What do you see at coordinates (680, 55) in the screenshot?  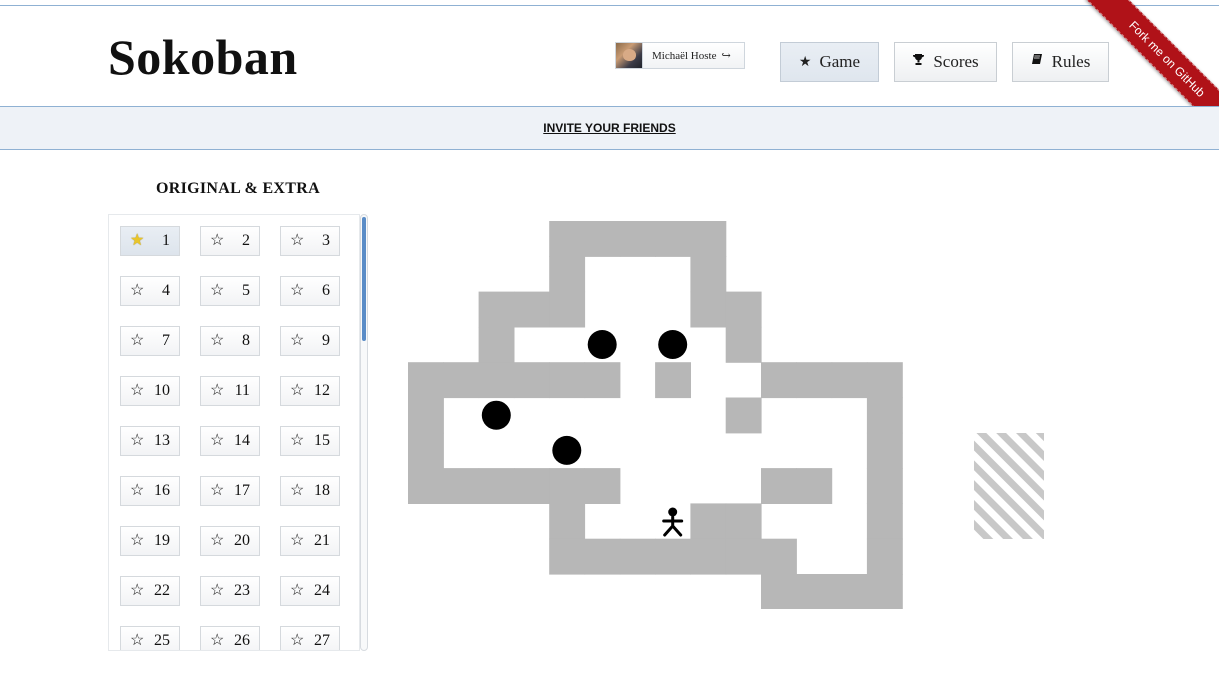 I see `user-menu: Michaël Hoste ↪` at bounding box center [680, 55].